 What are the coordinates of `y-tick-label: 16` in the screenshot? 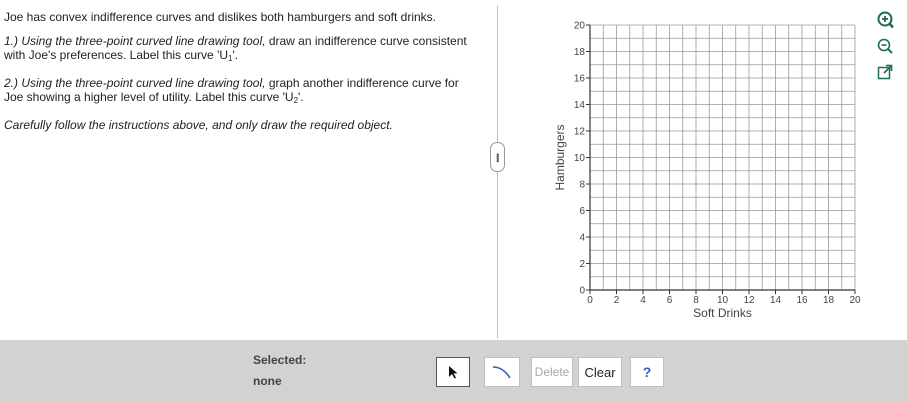 It's located at (580, 79).